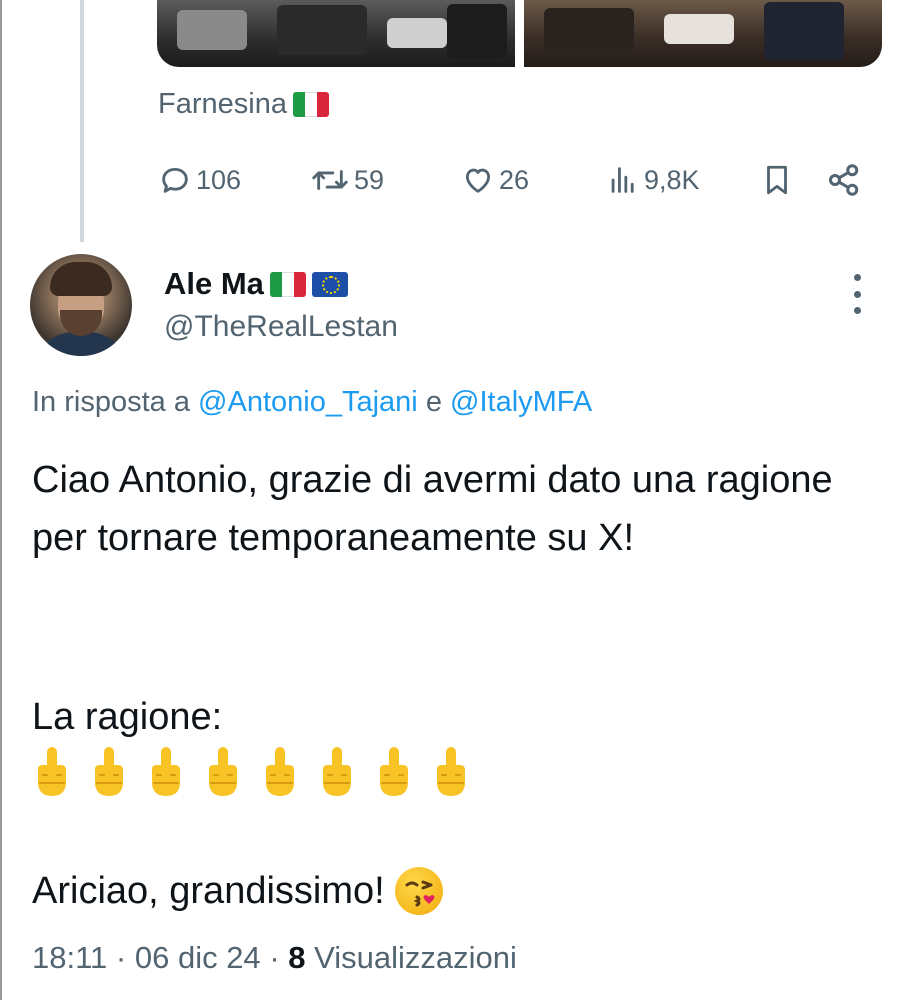 This screenshot has width=911, height=1000. Describe the element at coordinates (330, 180) in the screenshot. I see `retweet-icon` at that location.